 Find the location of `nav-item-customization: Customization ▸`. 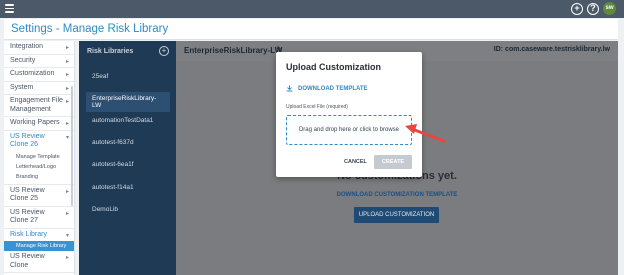

nav-item-customization: Customization ▸ is located at coordinates (39, 75).